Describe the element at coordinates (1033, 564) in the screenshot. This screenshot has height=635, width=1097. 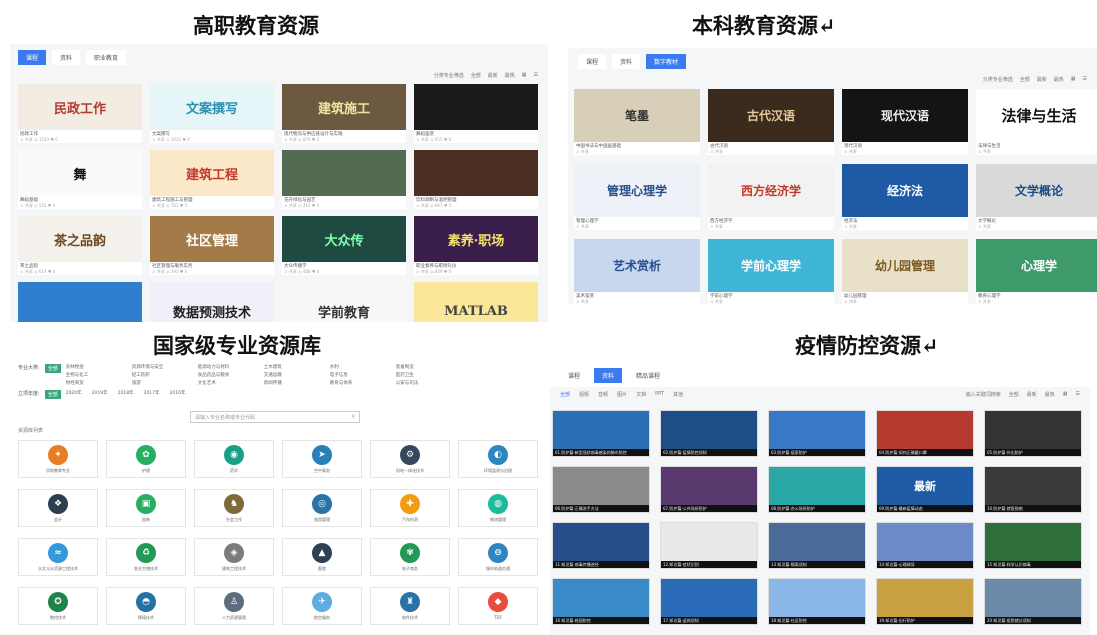
I see `video-title: 15.知识篇-科学认识病毒` at that location.